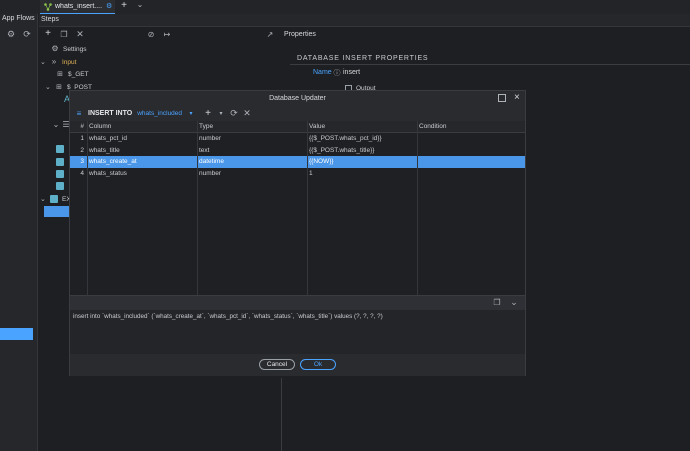  I want to click on table-row-selected: 3 whats_create_at datetime {{NOW}}, so click(297, 162).